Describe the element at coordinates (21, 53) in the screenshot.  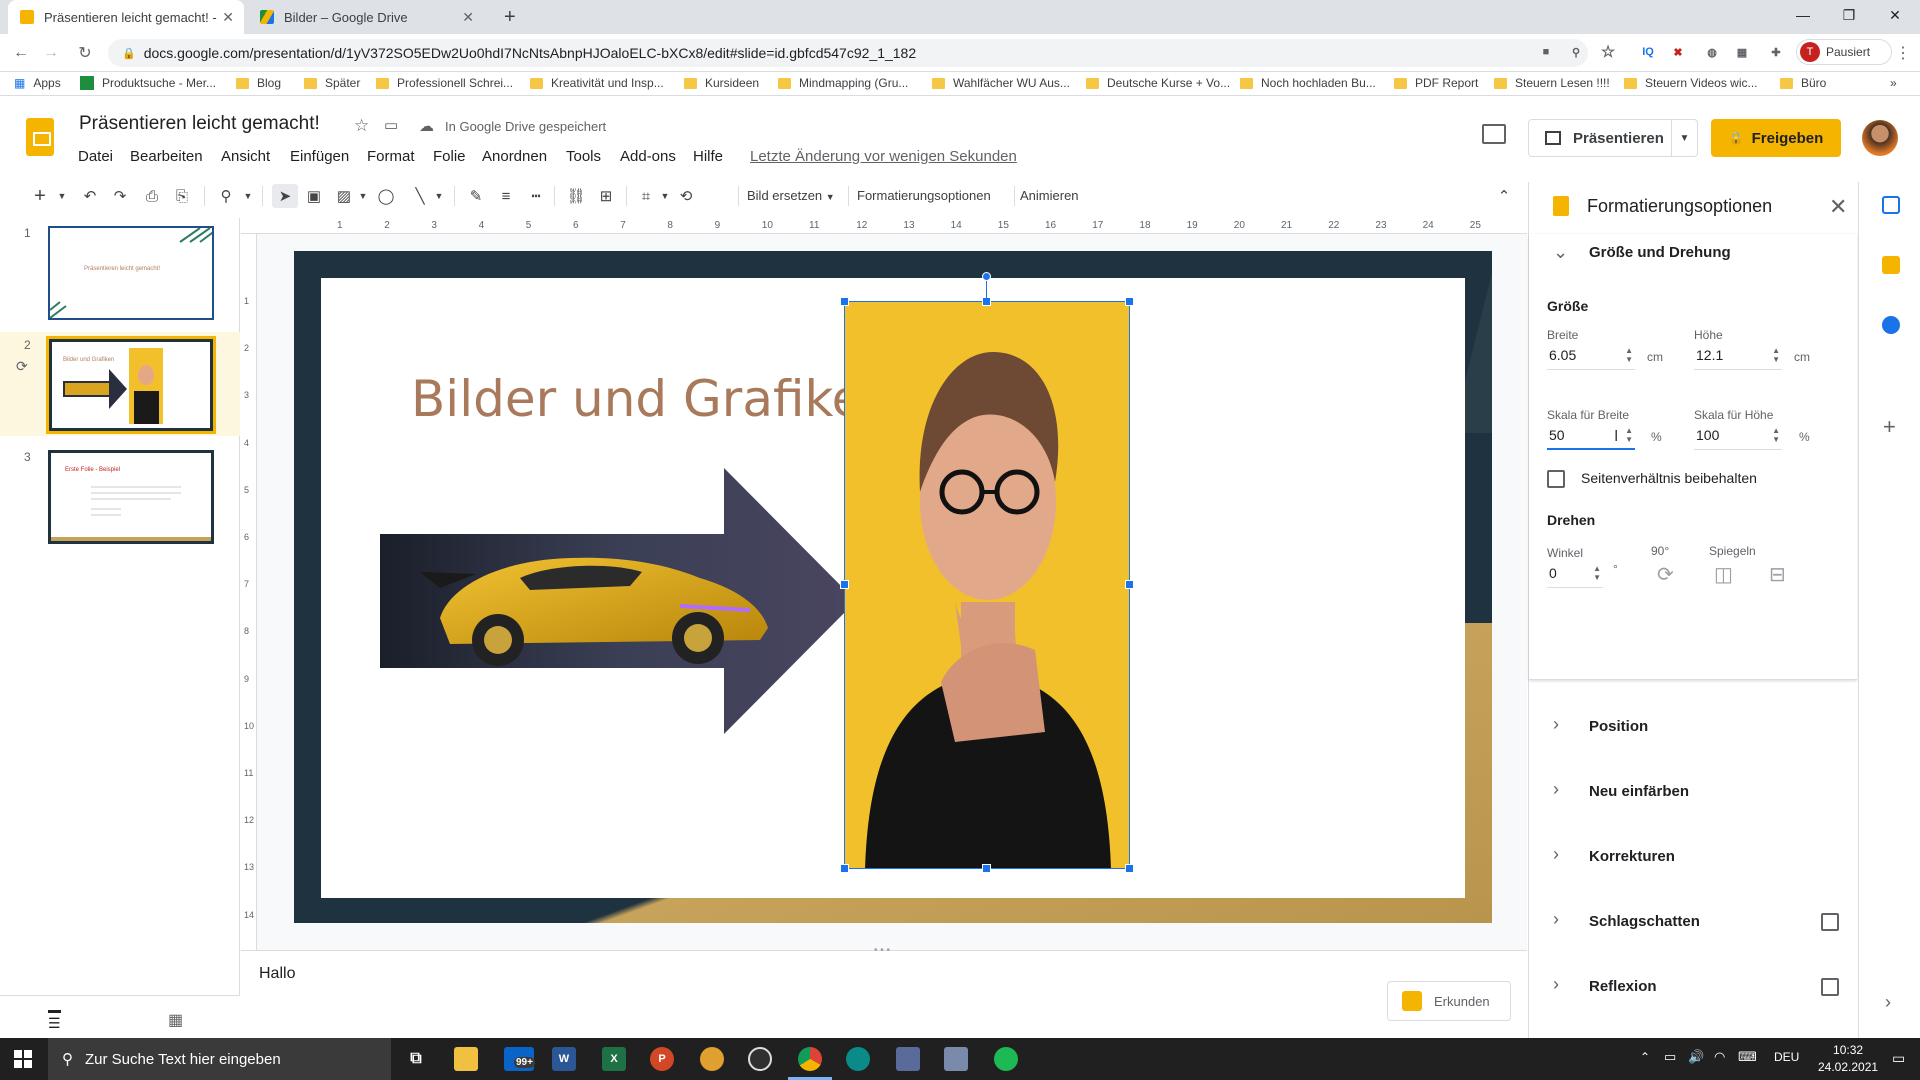
I see `back-icon: ←` at that location.